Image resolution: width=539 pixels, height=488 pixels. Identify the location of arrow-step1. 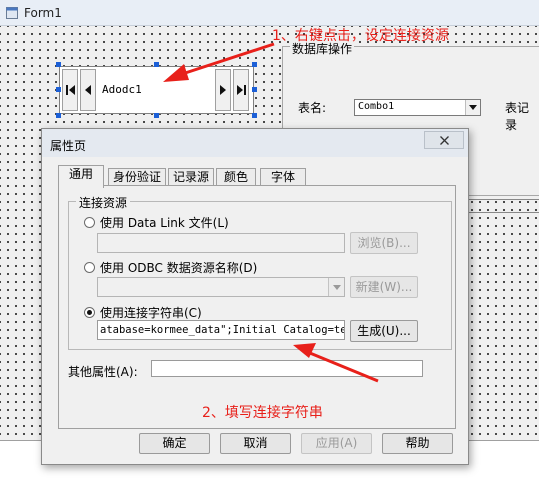
(225, 60).